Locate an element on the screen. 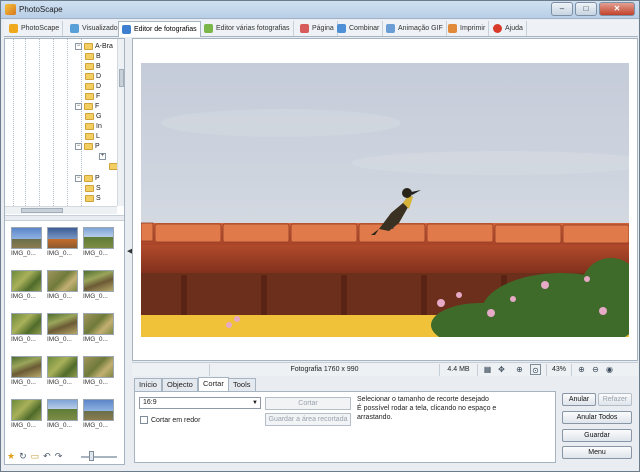 The width and height of the screenshot is (640, 472). zoom-fit-icon: ⊕ is located at coordinates (519, 369).